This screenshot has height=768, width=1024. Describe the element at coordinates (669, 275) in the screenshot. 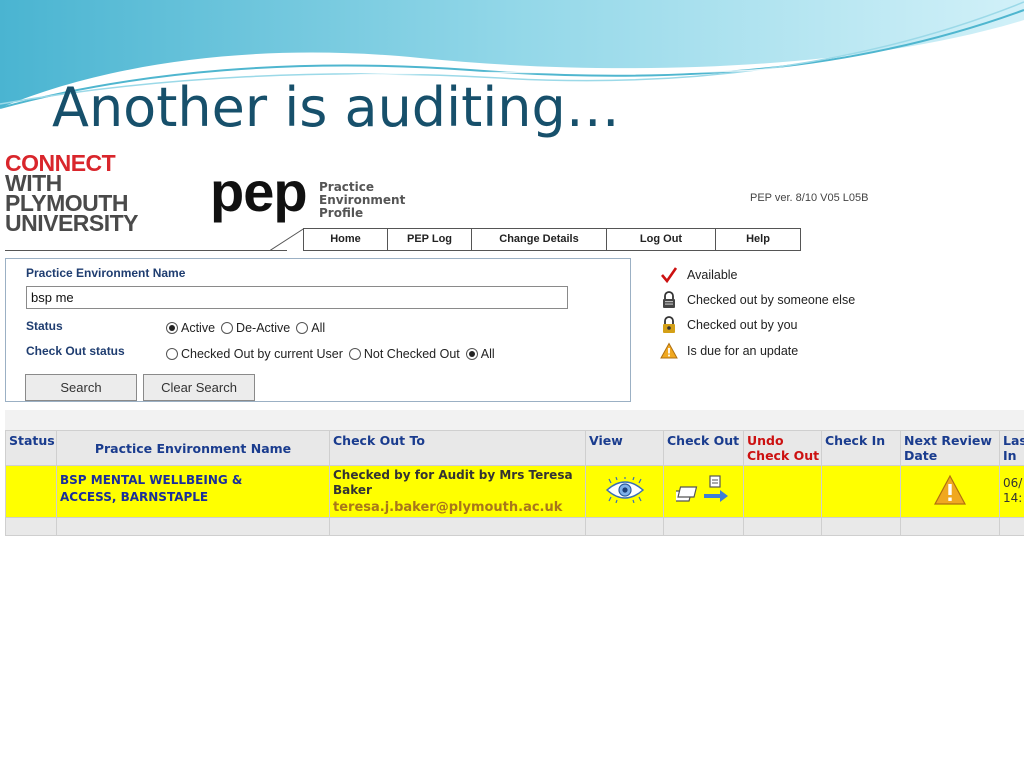

I see `checkmark-icon` at that location.